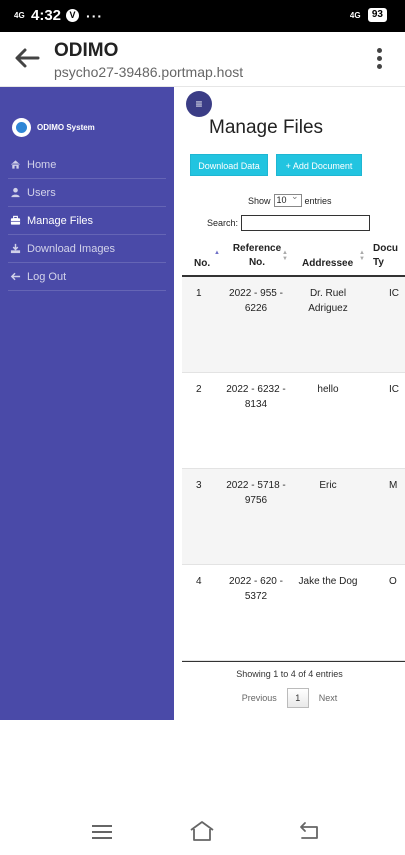  What do you see at coordinates (199, 485) in the screenshot?
I see `cell-no: 3` at bounding box center [199, 485].